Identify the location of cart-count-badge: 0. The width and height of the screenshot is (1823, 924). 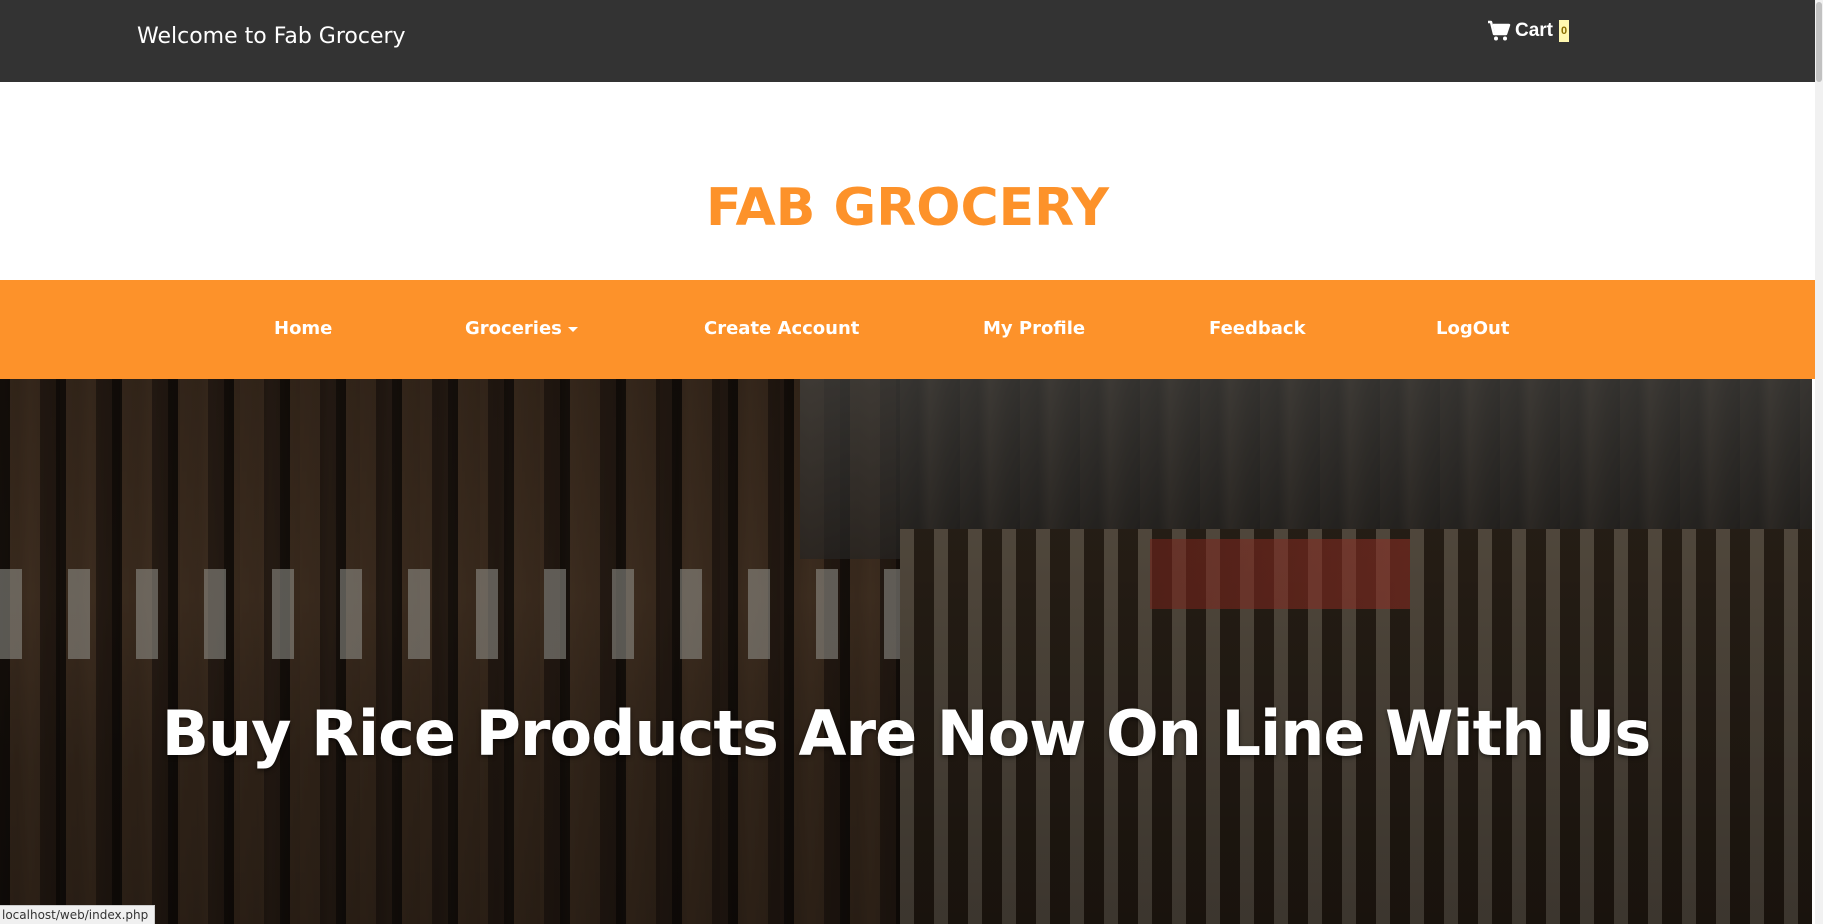
(1564, 31).